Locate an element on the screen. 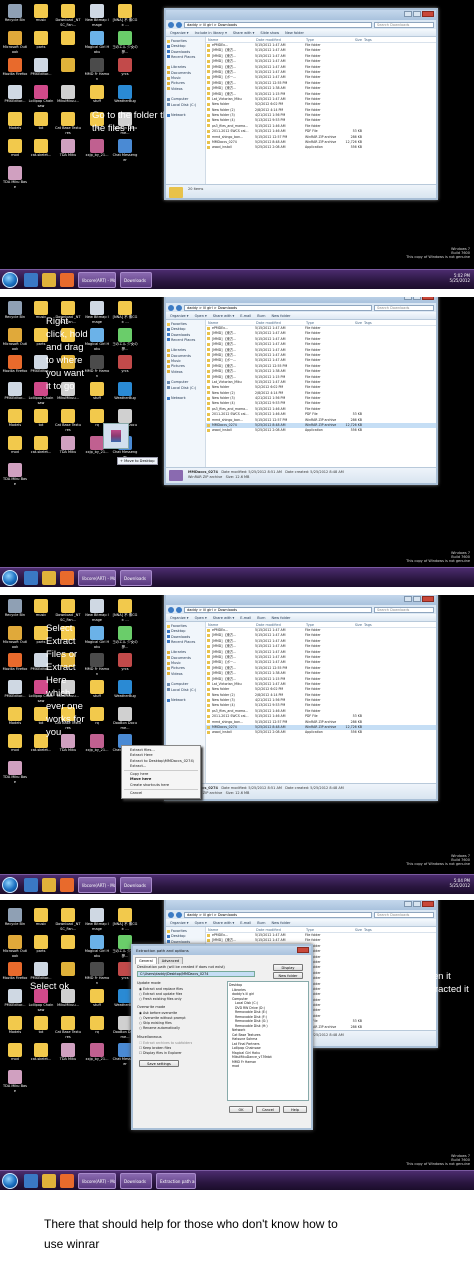 The width and height of the screenshot is (474, 1274). tab-advanced: Advanced is located at coordinates (170, 960).